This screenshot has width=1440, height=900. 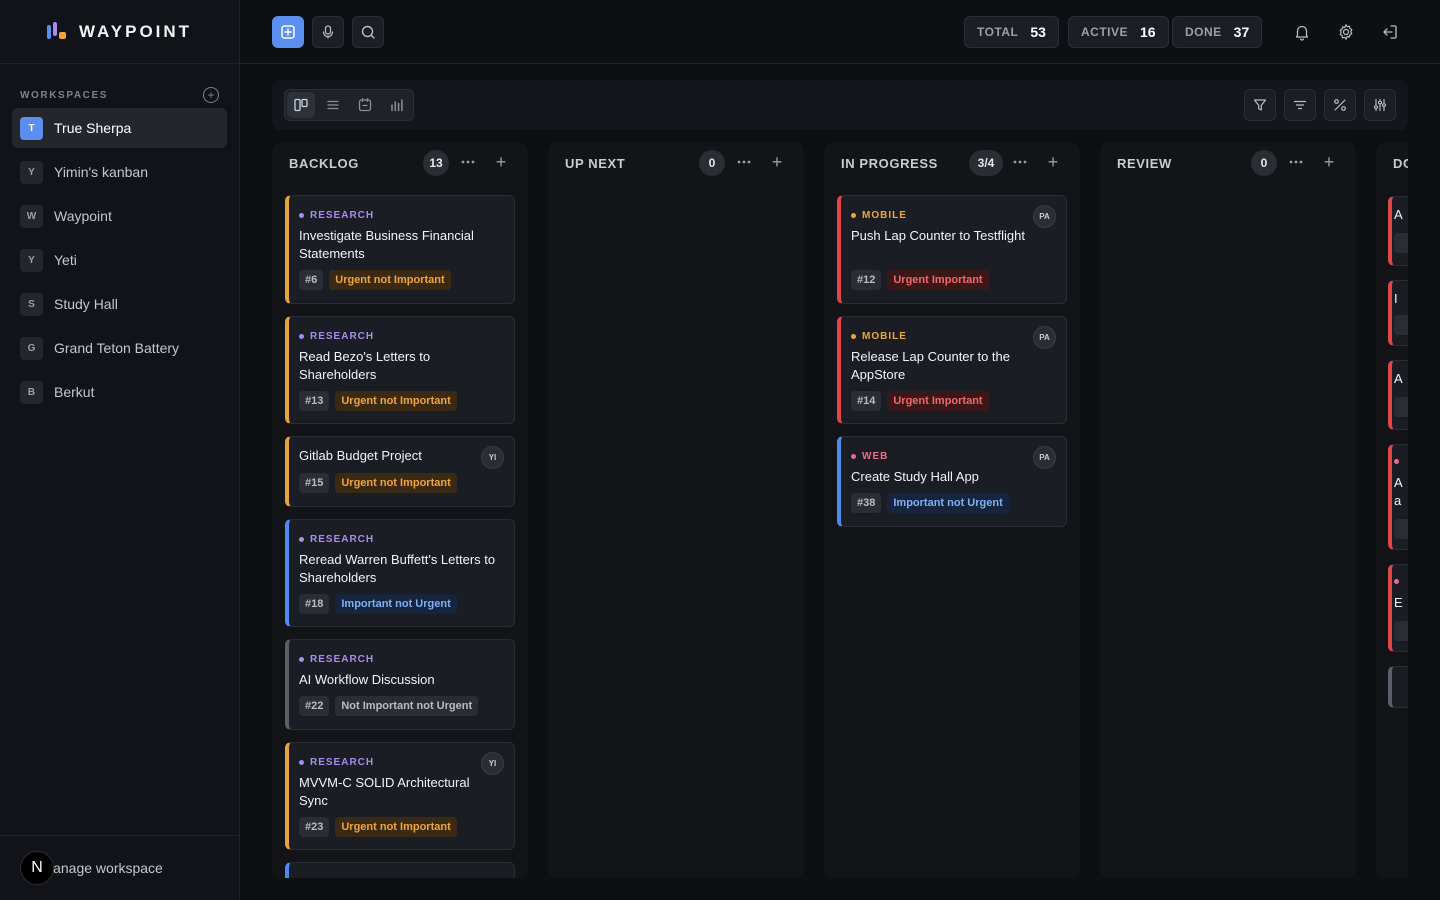 I want to click on brand-header: WAYPOINT, so click(x=119, y=32).